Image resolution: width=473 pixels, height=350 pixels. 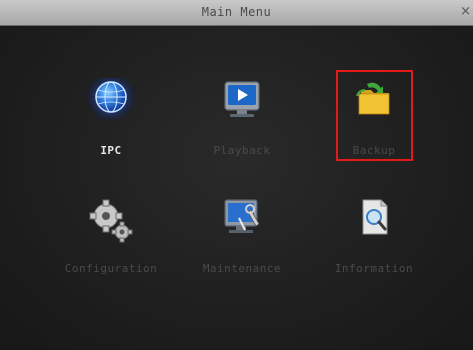 What do you see at coordinates (111, 133) in the screenshot?
I see `menu-item-ipc: IPC` at bounding box center [111, 133].